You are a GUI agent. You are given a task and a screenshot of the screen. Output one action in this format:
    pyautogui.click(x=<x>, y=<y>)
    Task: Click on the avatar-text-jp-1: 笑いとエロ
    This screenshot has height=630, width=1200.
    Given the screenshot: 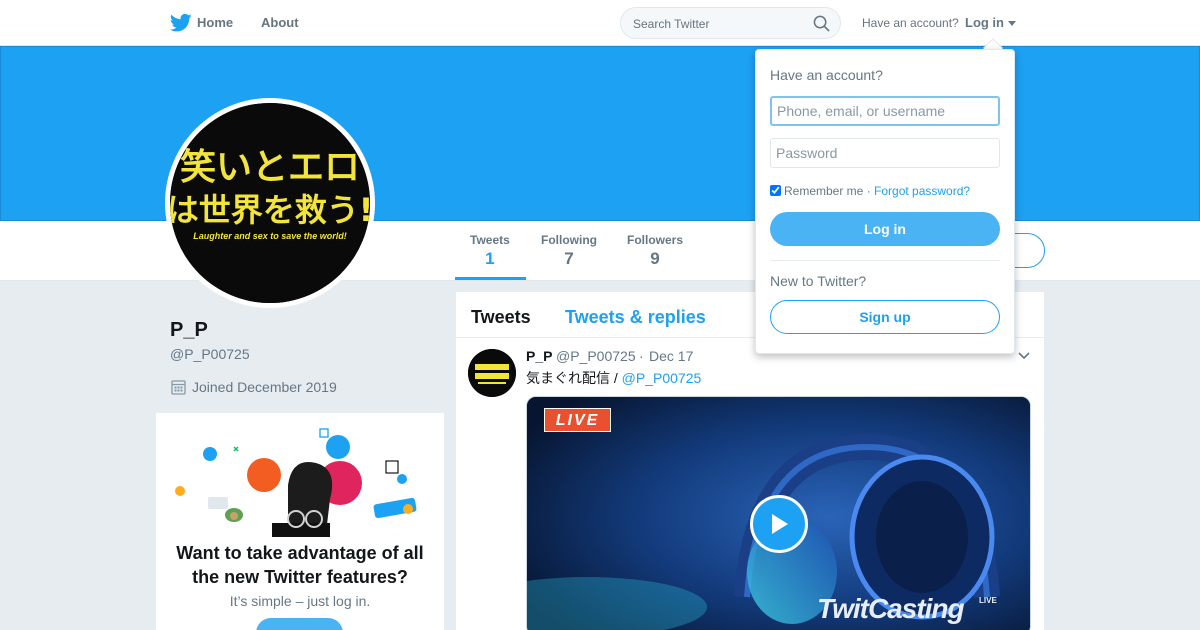 What is the action you would take?
    pyautogui.click(x=270, y=167)
    